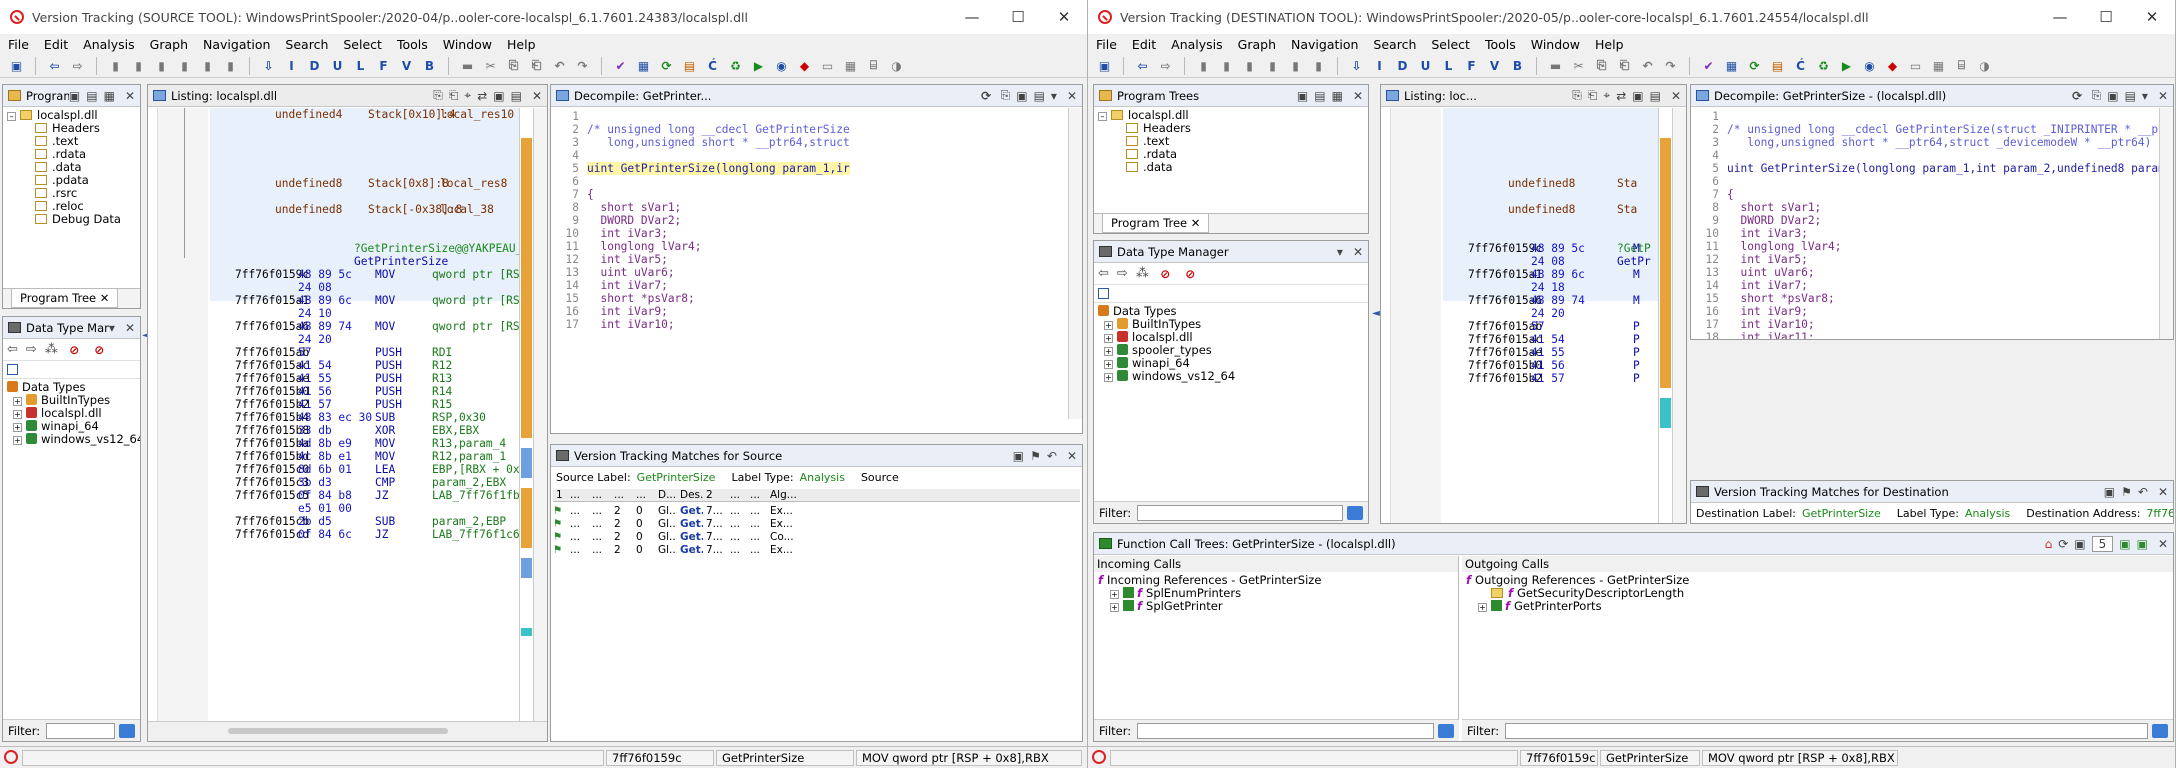 The height and width of the screenshot is (768, 2176). Describe the element at coordinates (972, 17) in the screenshot. I see `minimize-button: —` at that location.